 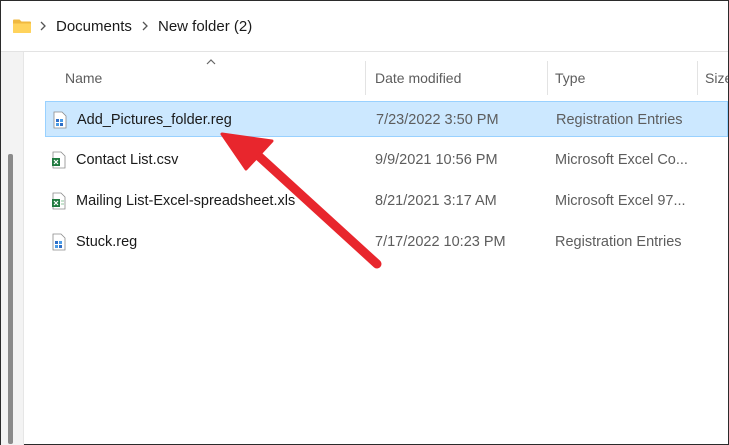 I want to click on file-name: Add_Pictures_folder.reg, so click(x=154, y=120).